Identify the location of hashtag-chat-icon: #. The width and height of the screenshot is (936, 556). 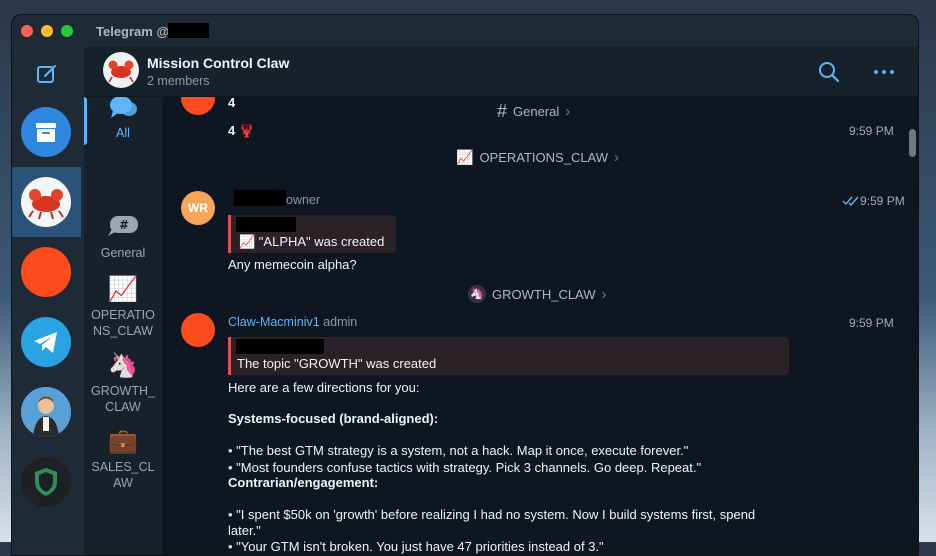
(123, 228).